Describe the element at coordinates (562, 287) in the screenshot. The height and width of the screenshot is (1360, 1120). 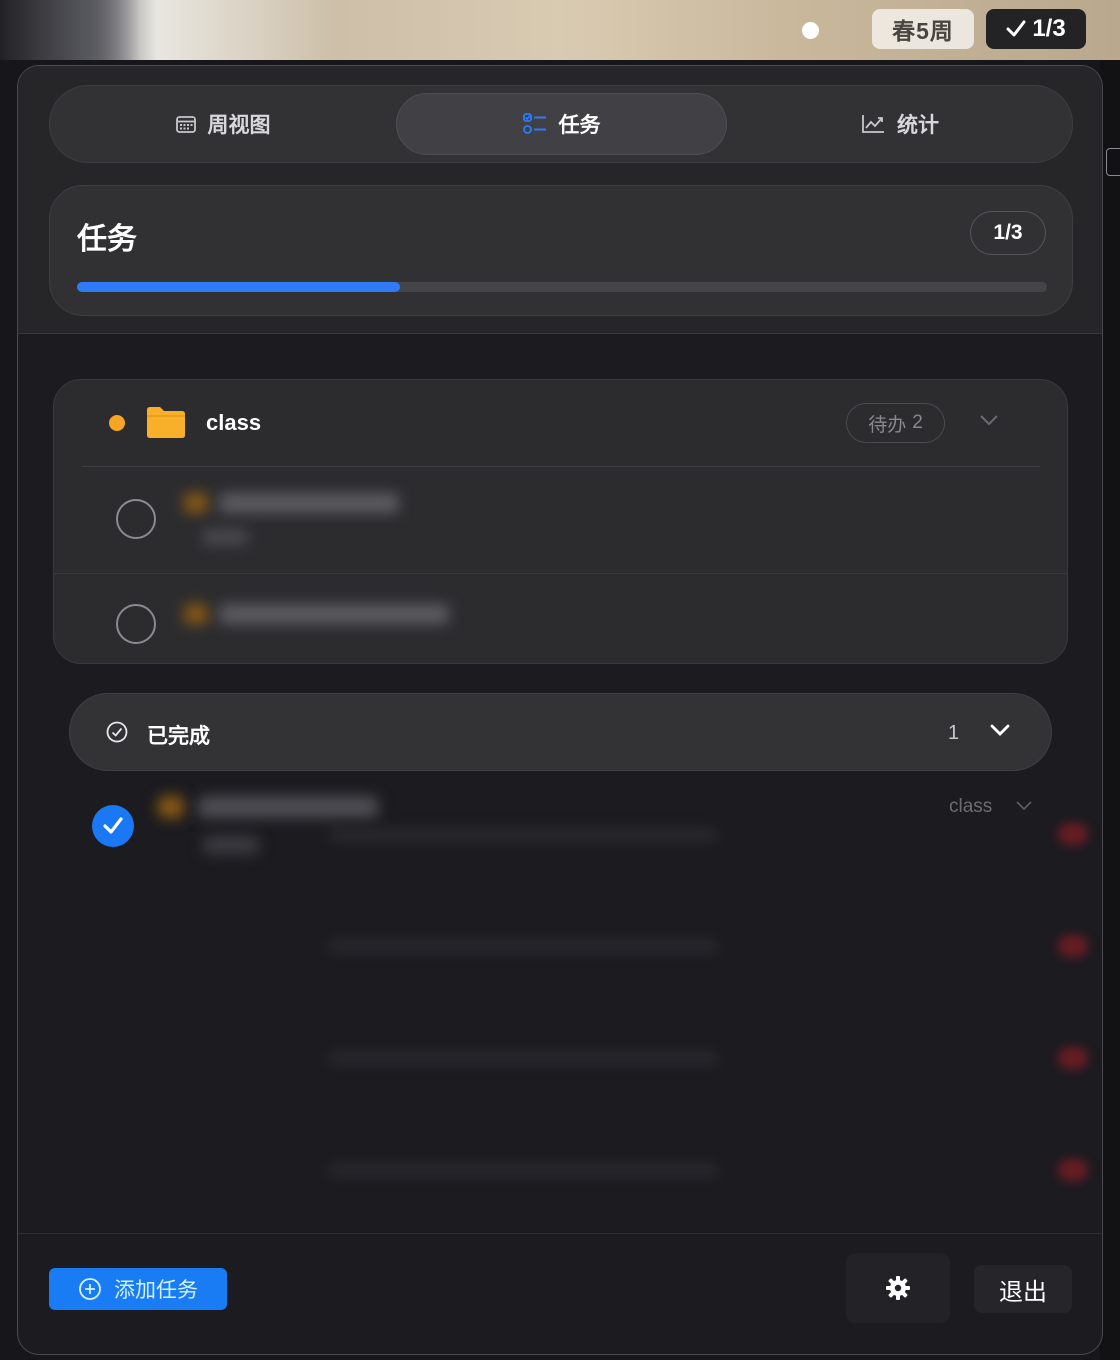
I see `progress-bar` at that location.